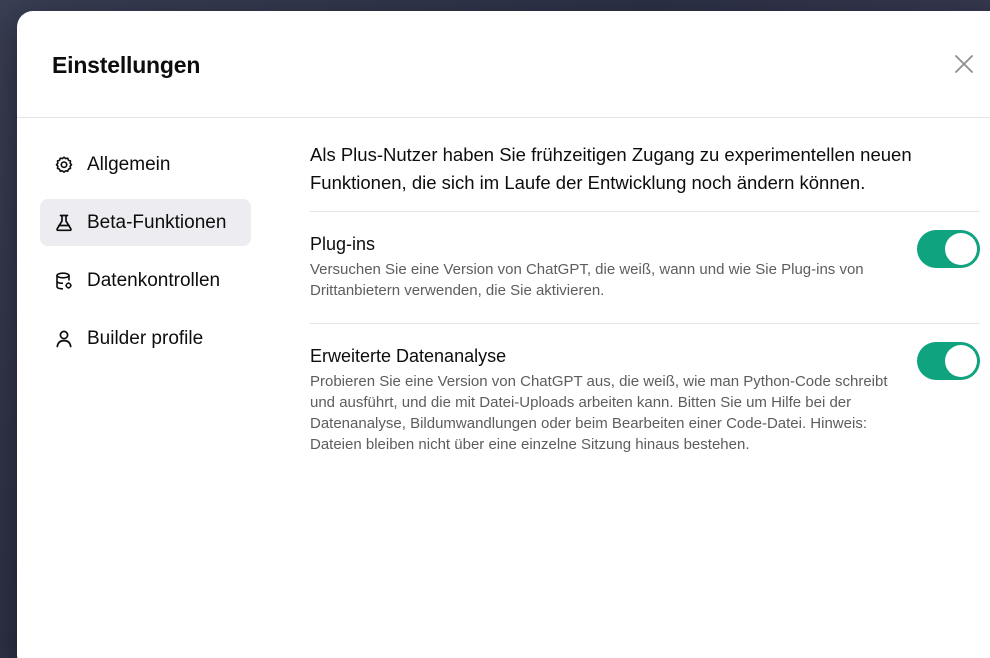 The width and height of the screenshot is (990, 658). I want to click on sidebar-item-beta-funktionen: Beta-Funktionen, so click(145, 222).